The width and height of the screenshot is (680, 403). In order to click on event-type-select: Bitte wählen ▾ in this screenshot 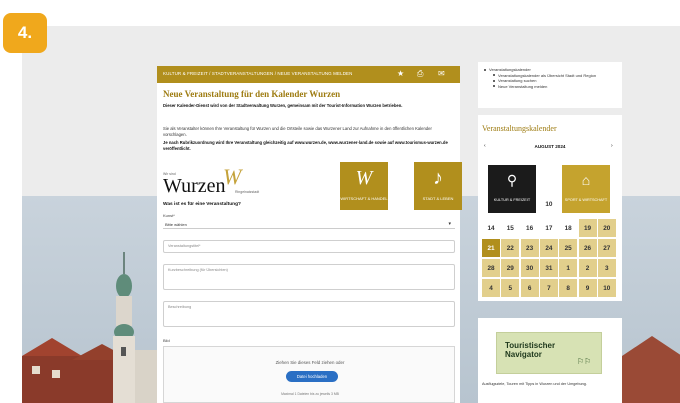, I will do `click(309, 224)`.